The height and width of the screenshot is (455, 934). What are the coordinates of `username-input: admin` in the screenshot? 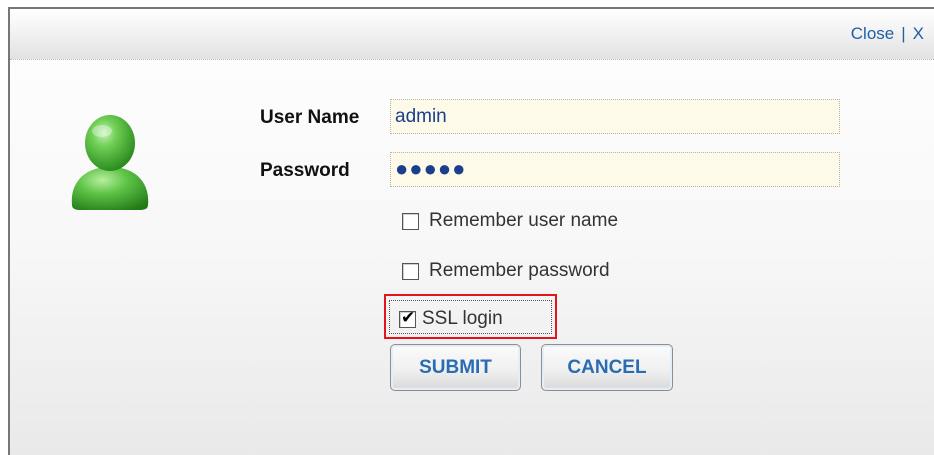 It's located at (615, 116).